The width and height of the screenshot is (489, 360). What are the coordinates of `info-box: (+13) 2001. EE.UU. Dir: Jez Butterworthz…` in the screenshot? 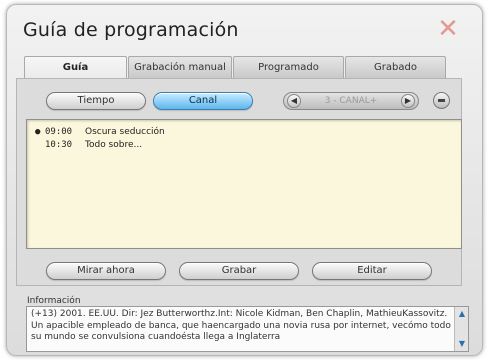 It's located at (247, 329).